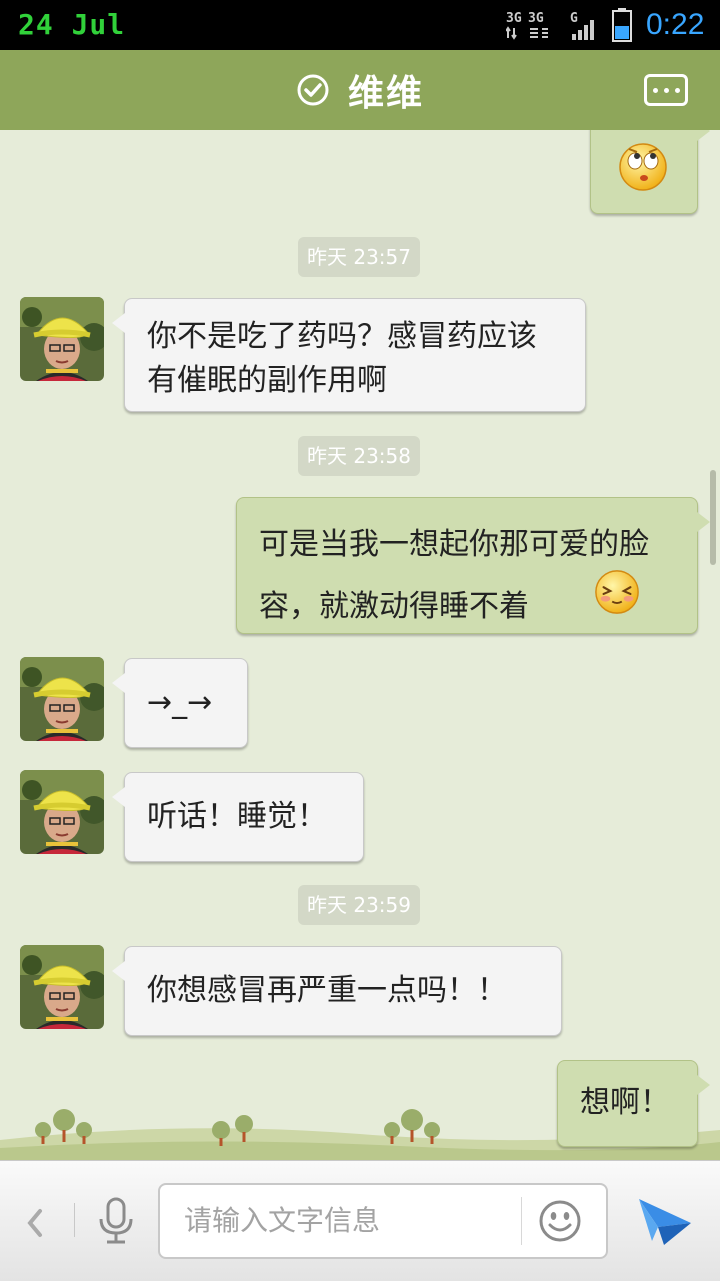 This screenshot has width=720, height=1281. What do you see at coordinates (655, 90) in the screenshot?
I see `more-dots-icon` at bounding box center [655, 90].